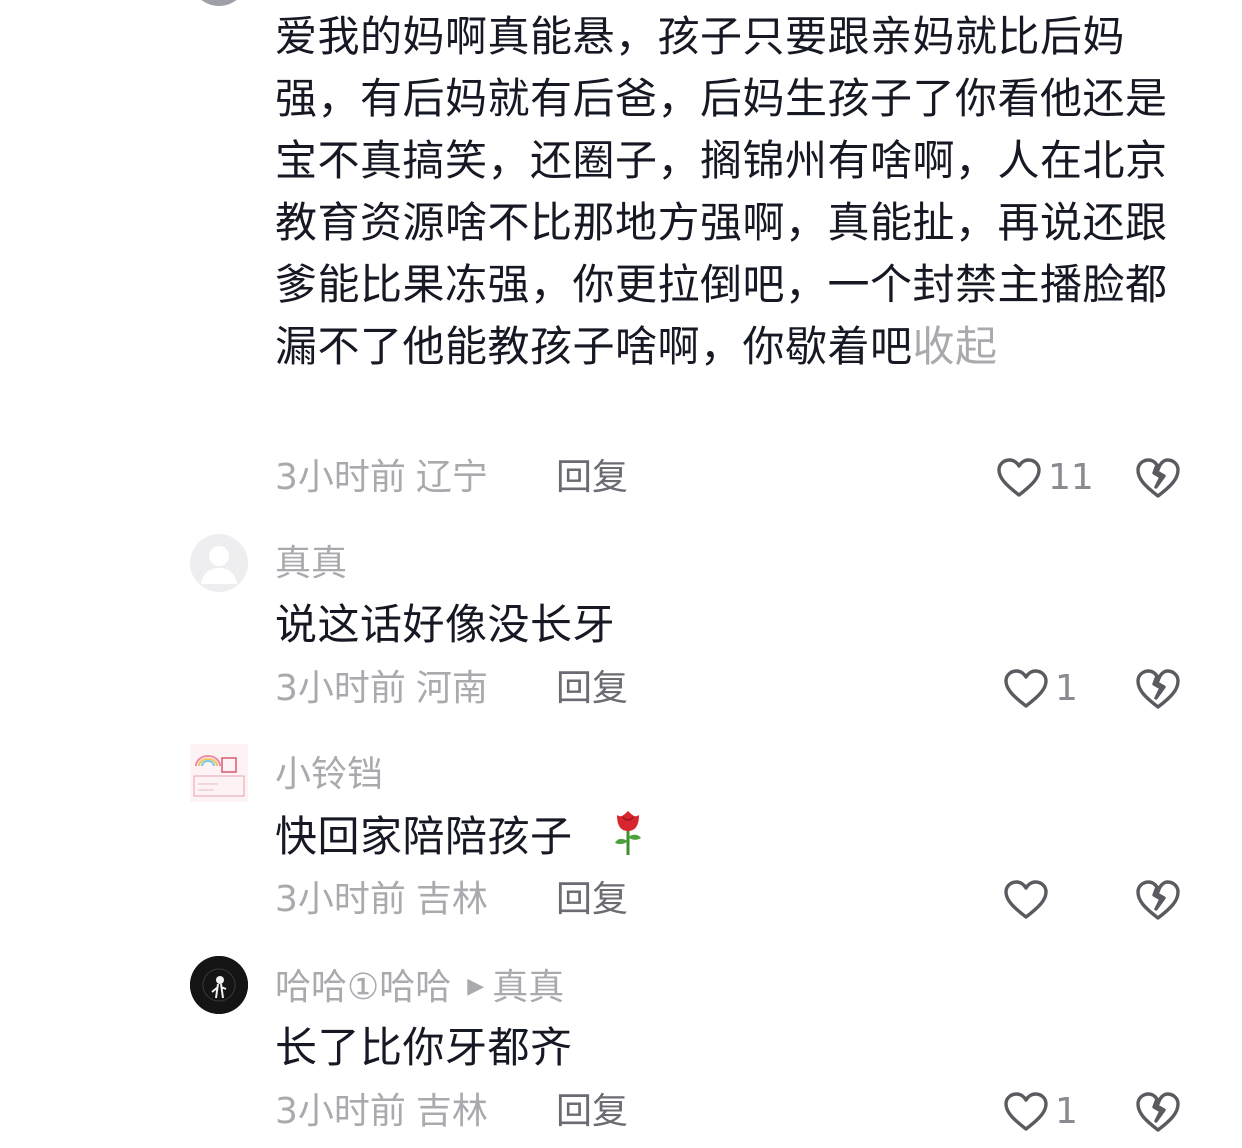  Describe the element at coordinates (476, 986) in the screenshot. I see `triangle-right-icon: ▶` at that location.